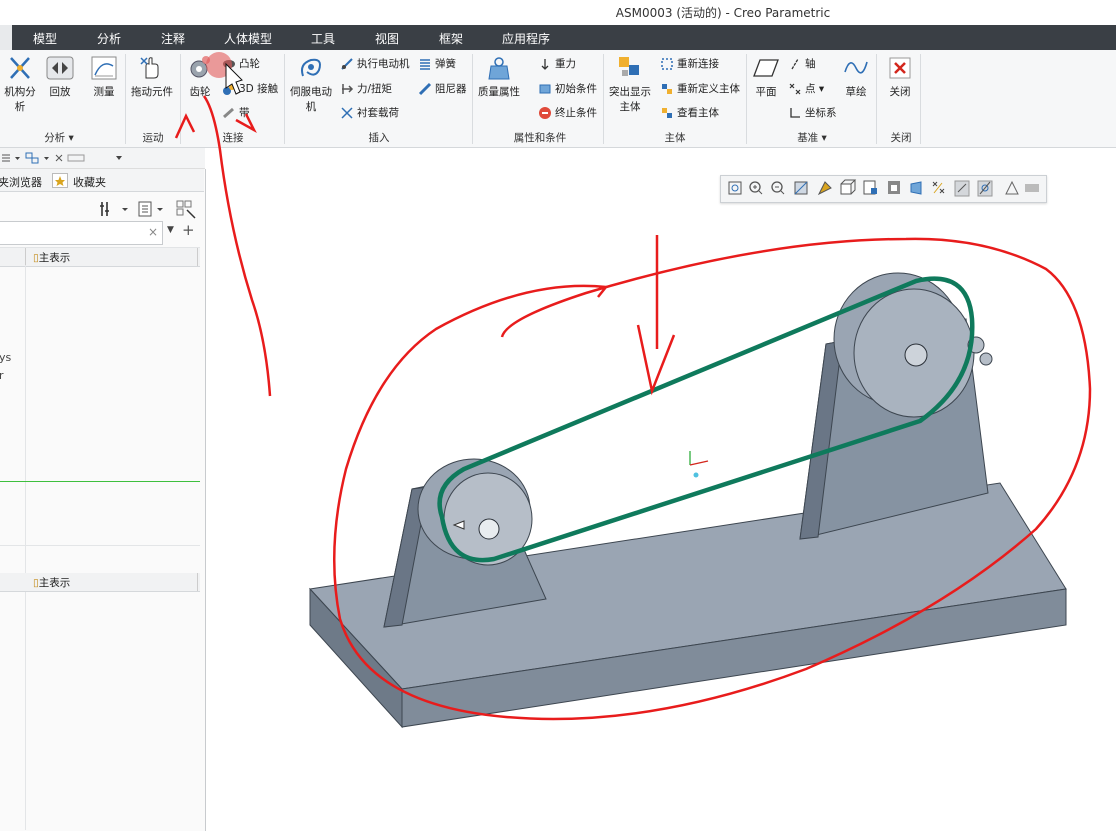 Image resolution: width=1116 pixels, height=831 pixels. Describe the element at coordinates (526, 38) in the screenshot. I see `tab-applications: 应用程序` at that location.